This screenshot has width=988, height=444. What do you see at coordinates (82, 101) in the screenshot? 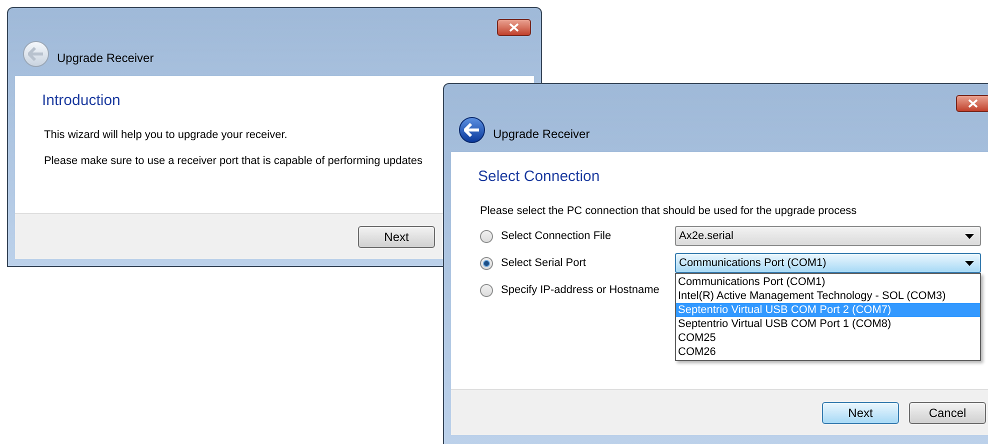
I see `page-heading: Introduction` at bounding box center [82, 101].